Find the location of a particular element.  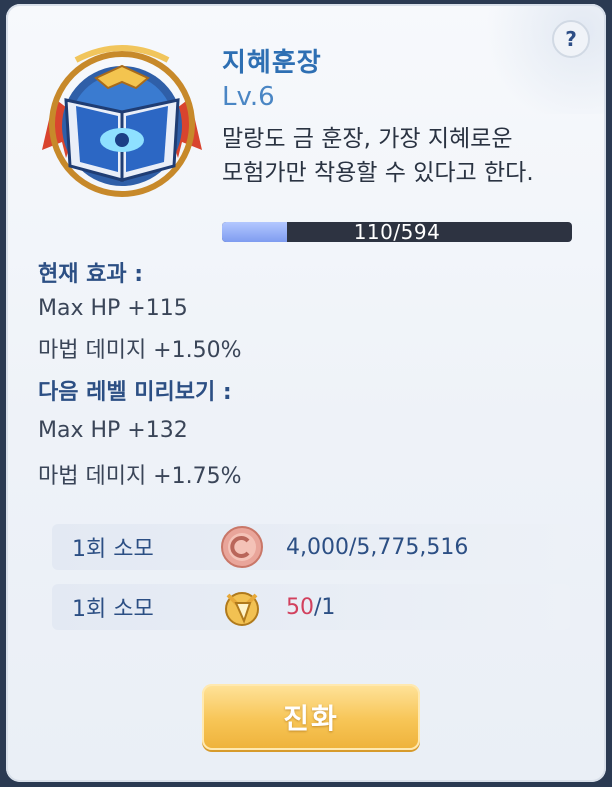

wisdom-medal-icon is located at coordinates (122, 121).